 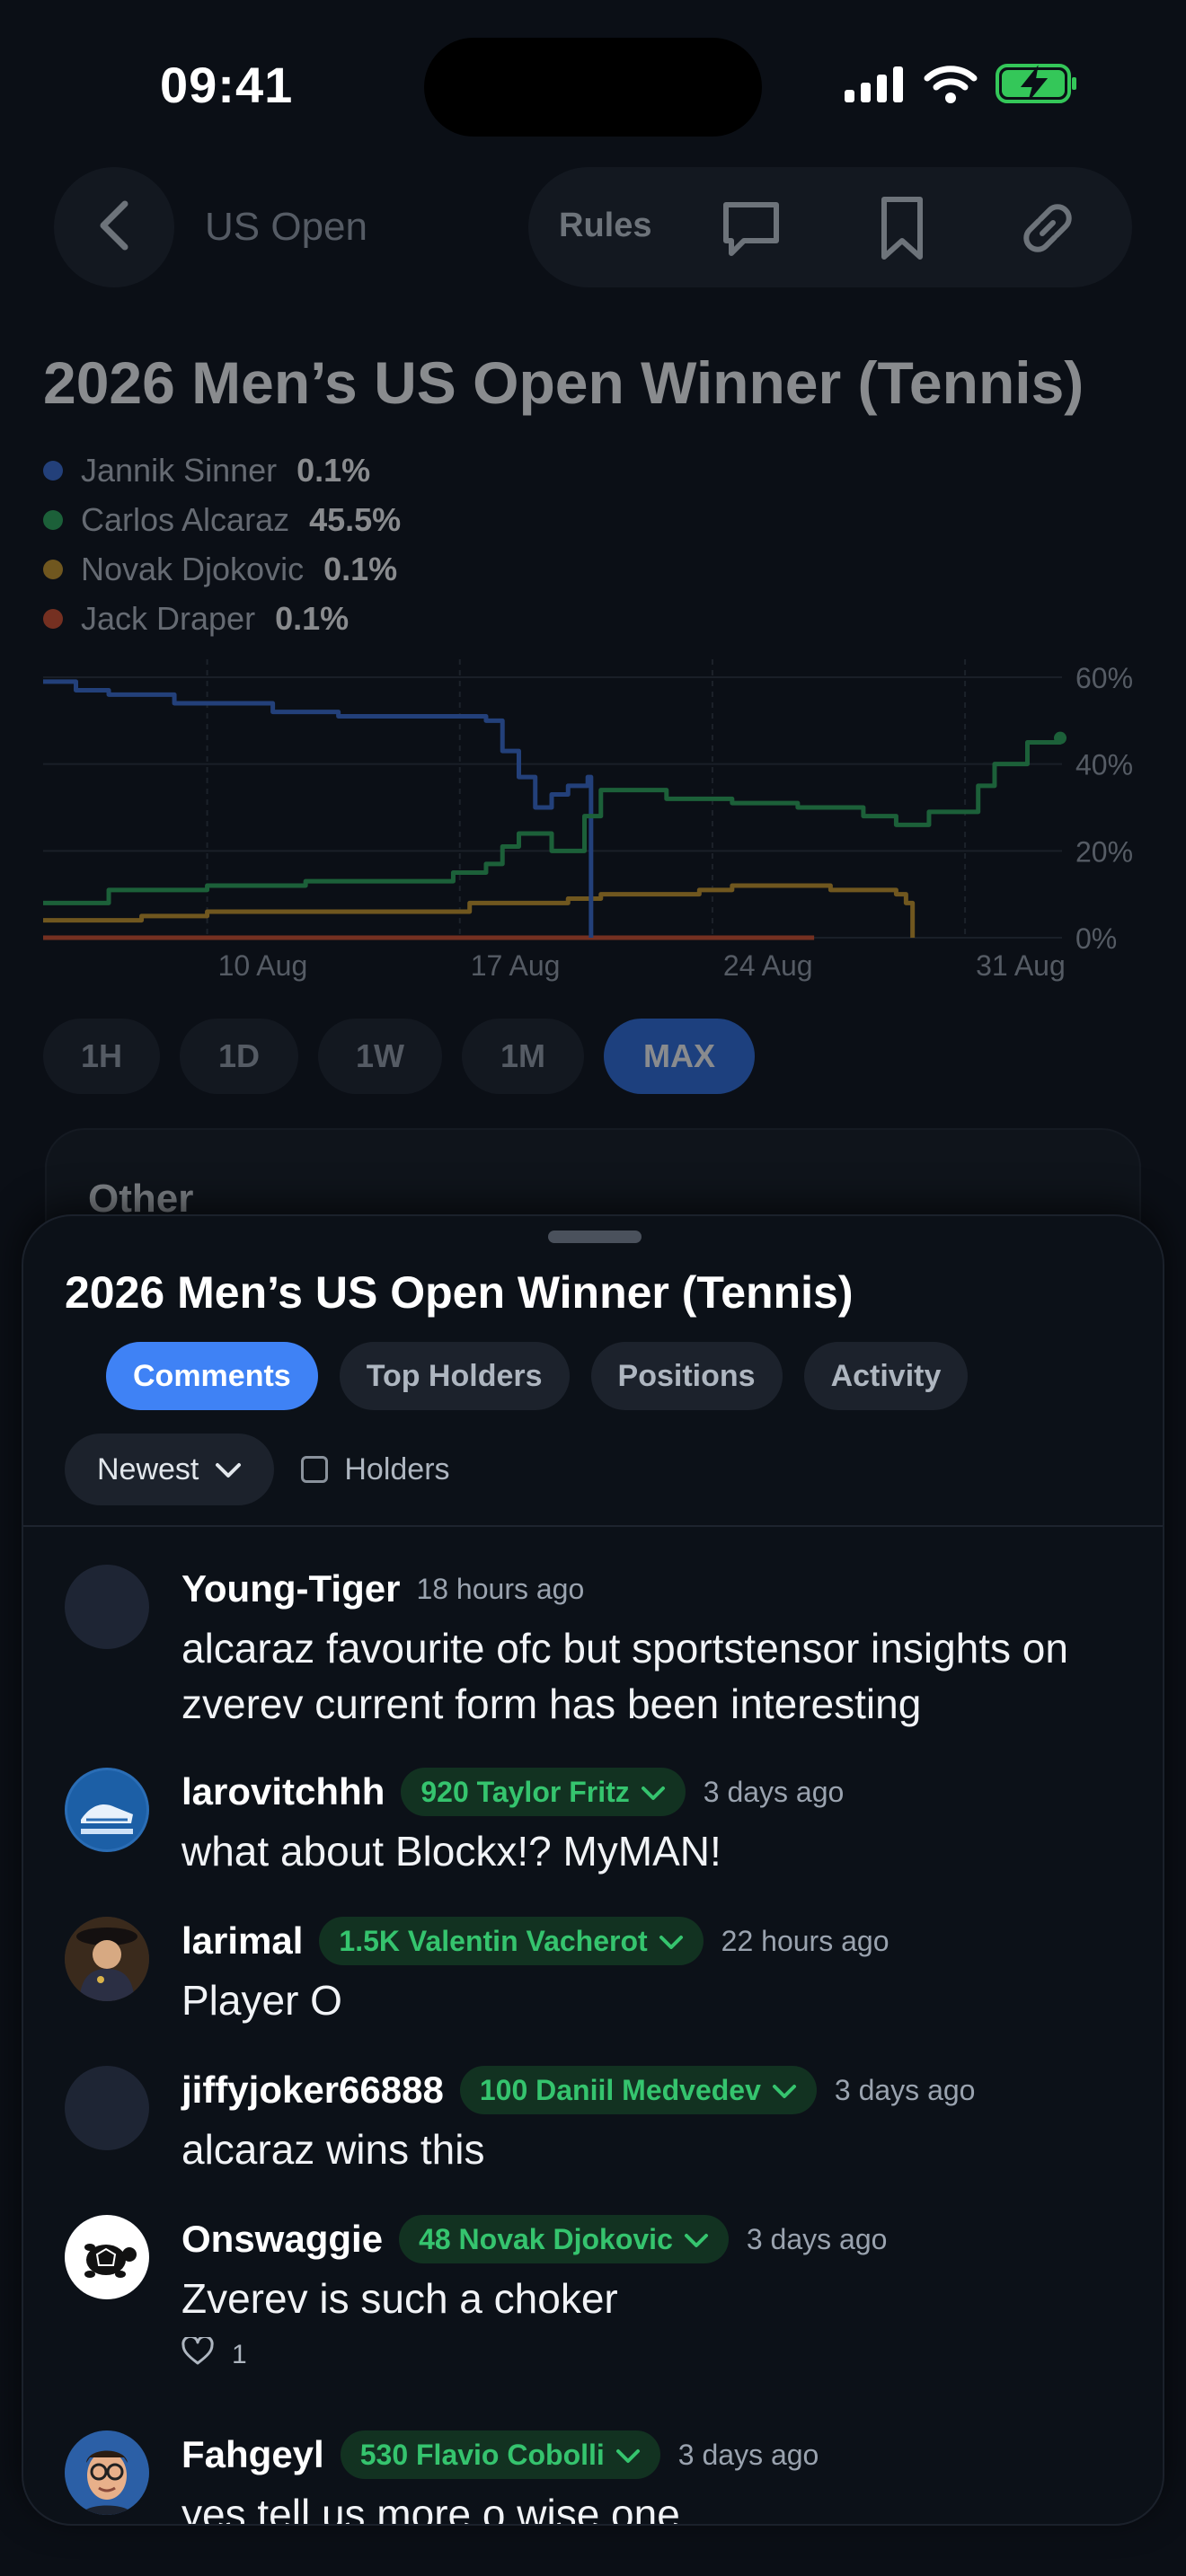 What do you see at coordinates (318, 808) in the screenshot?
I see `series-line-sinner` at bounding box center [318, 808].